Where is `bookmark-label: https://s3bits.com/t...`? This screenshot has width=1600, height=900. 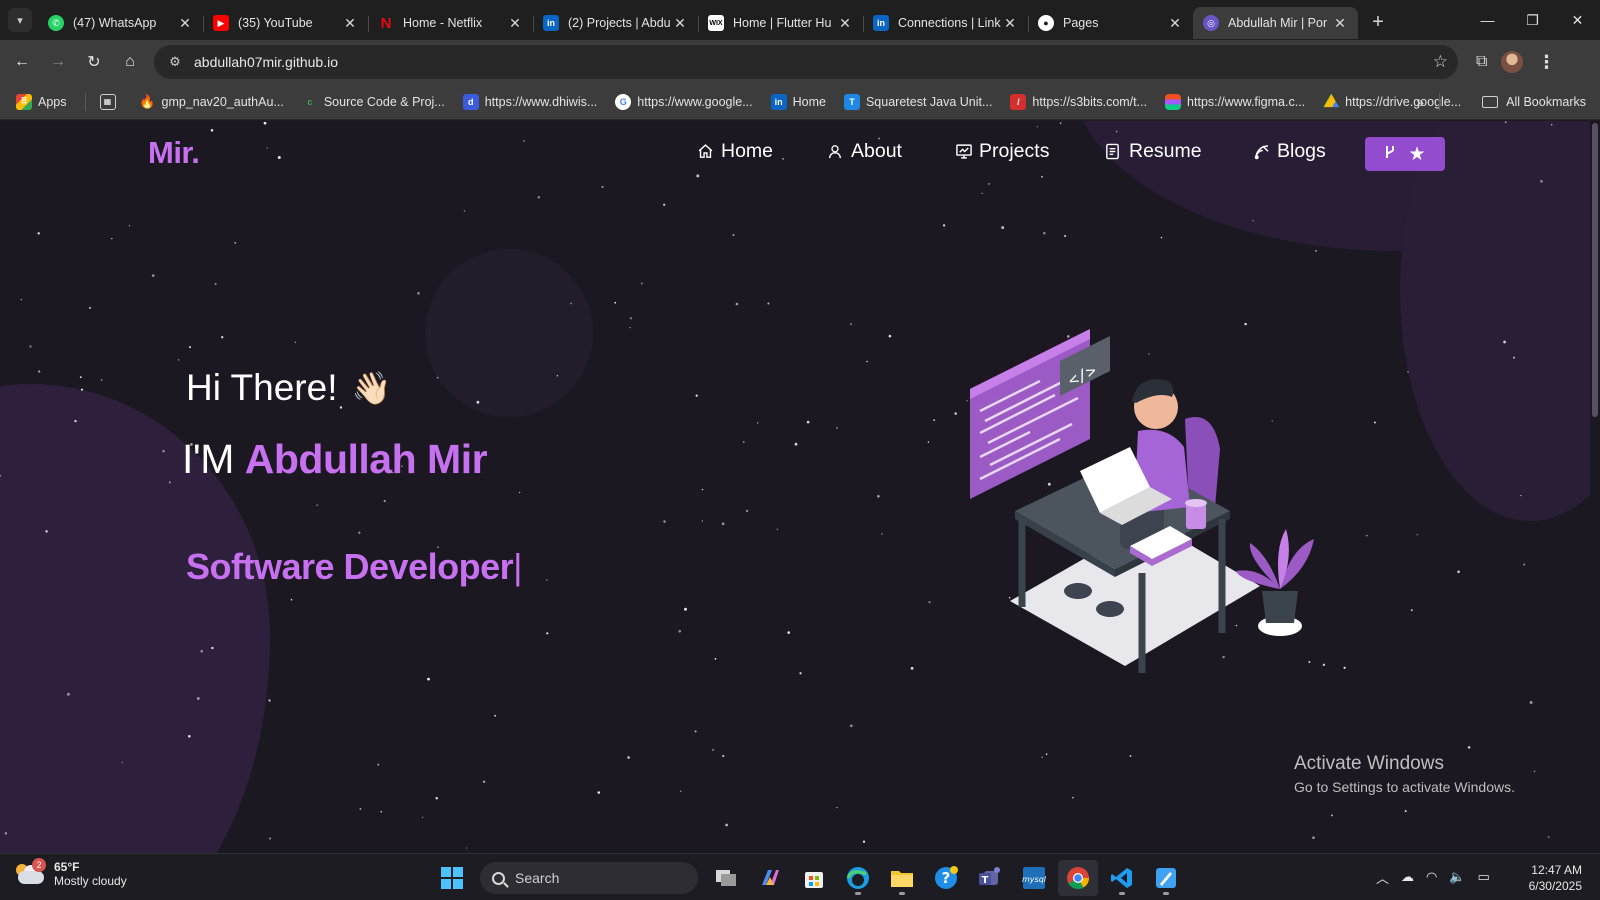
bookmark-label: https://s3bits.com/t... is located at coordinates (1090, 101).